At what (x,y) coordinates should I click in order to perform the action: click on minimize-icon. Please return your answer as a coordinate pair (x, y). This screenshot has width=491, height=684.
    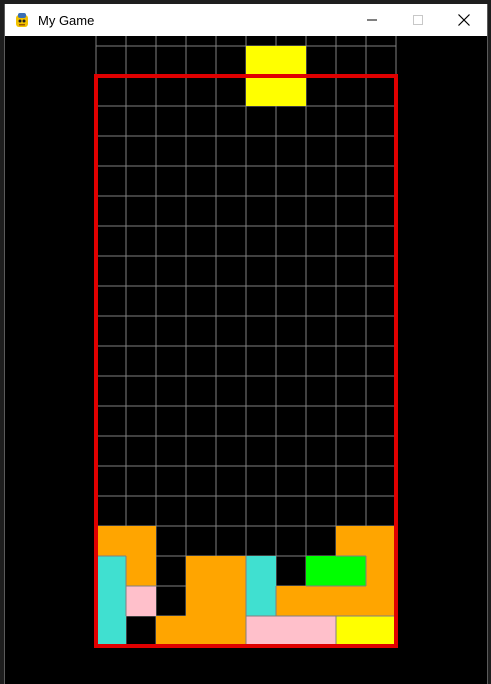
    Looking at the image, I should click on (372, 20).